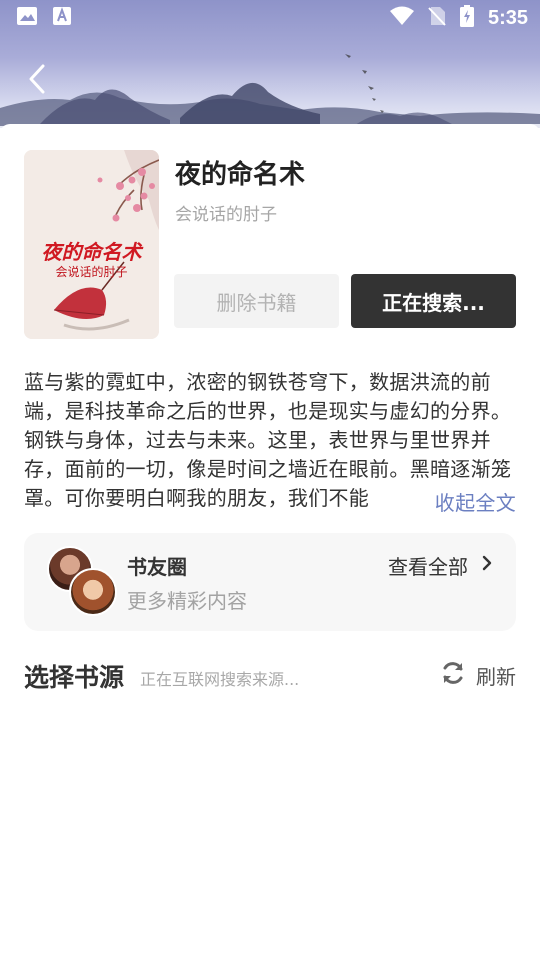 This screenshot has width=540, height=960. I want to click on font-icon, so click(62, 18).